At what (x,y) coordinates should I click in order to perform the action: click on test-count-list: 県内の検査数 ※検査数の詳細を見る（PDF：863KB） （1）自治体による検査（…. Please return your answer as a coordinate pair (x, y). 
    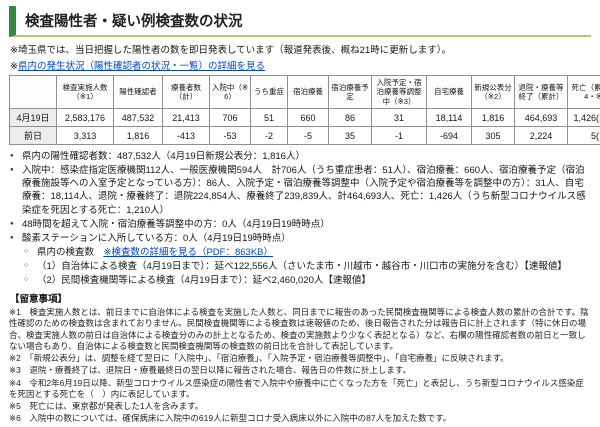
    Looking at the image, I should click on (300, 266).